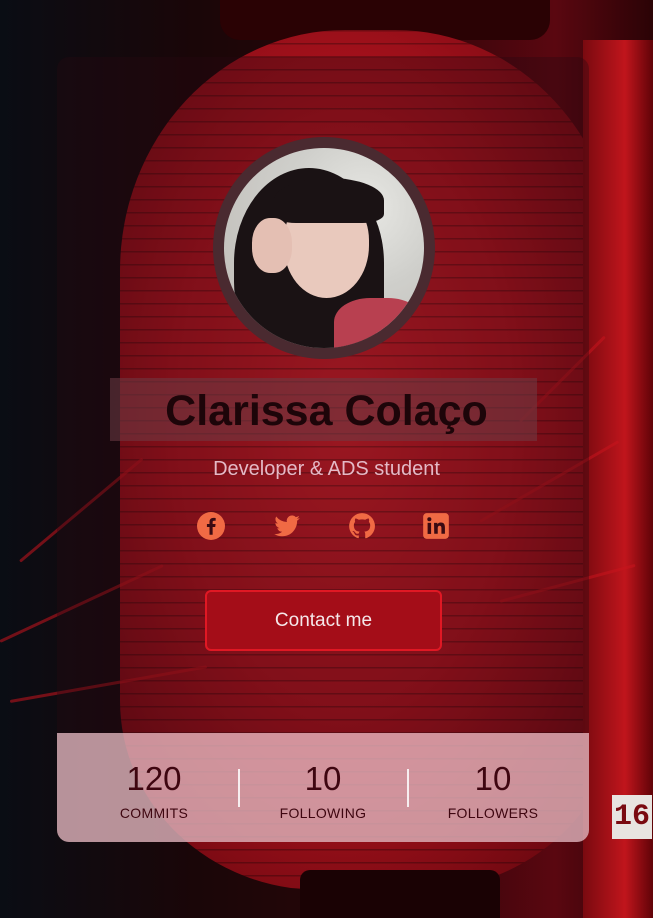 This screenshot has height=918, width=653. Describe the element at coordinates (154, 778) in the screenshot. I see `stat-value: 120` at that location.